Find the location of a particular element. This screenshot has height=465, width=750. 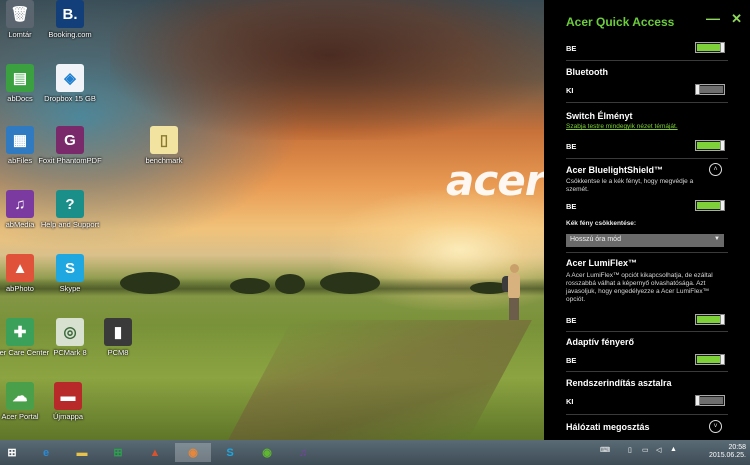

explorer-icon: ▬ is located at coordinates (82, 452).